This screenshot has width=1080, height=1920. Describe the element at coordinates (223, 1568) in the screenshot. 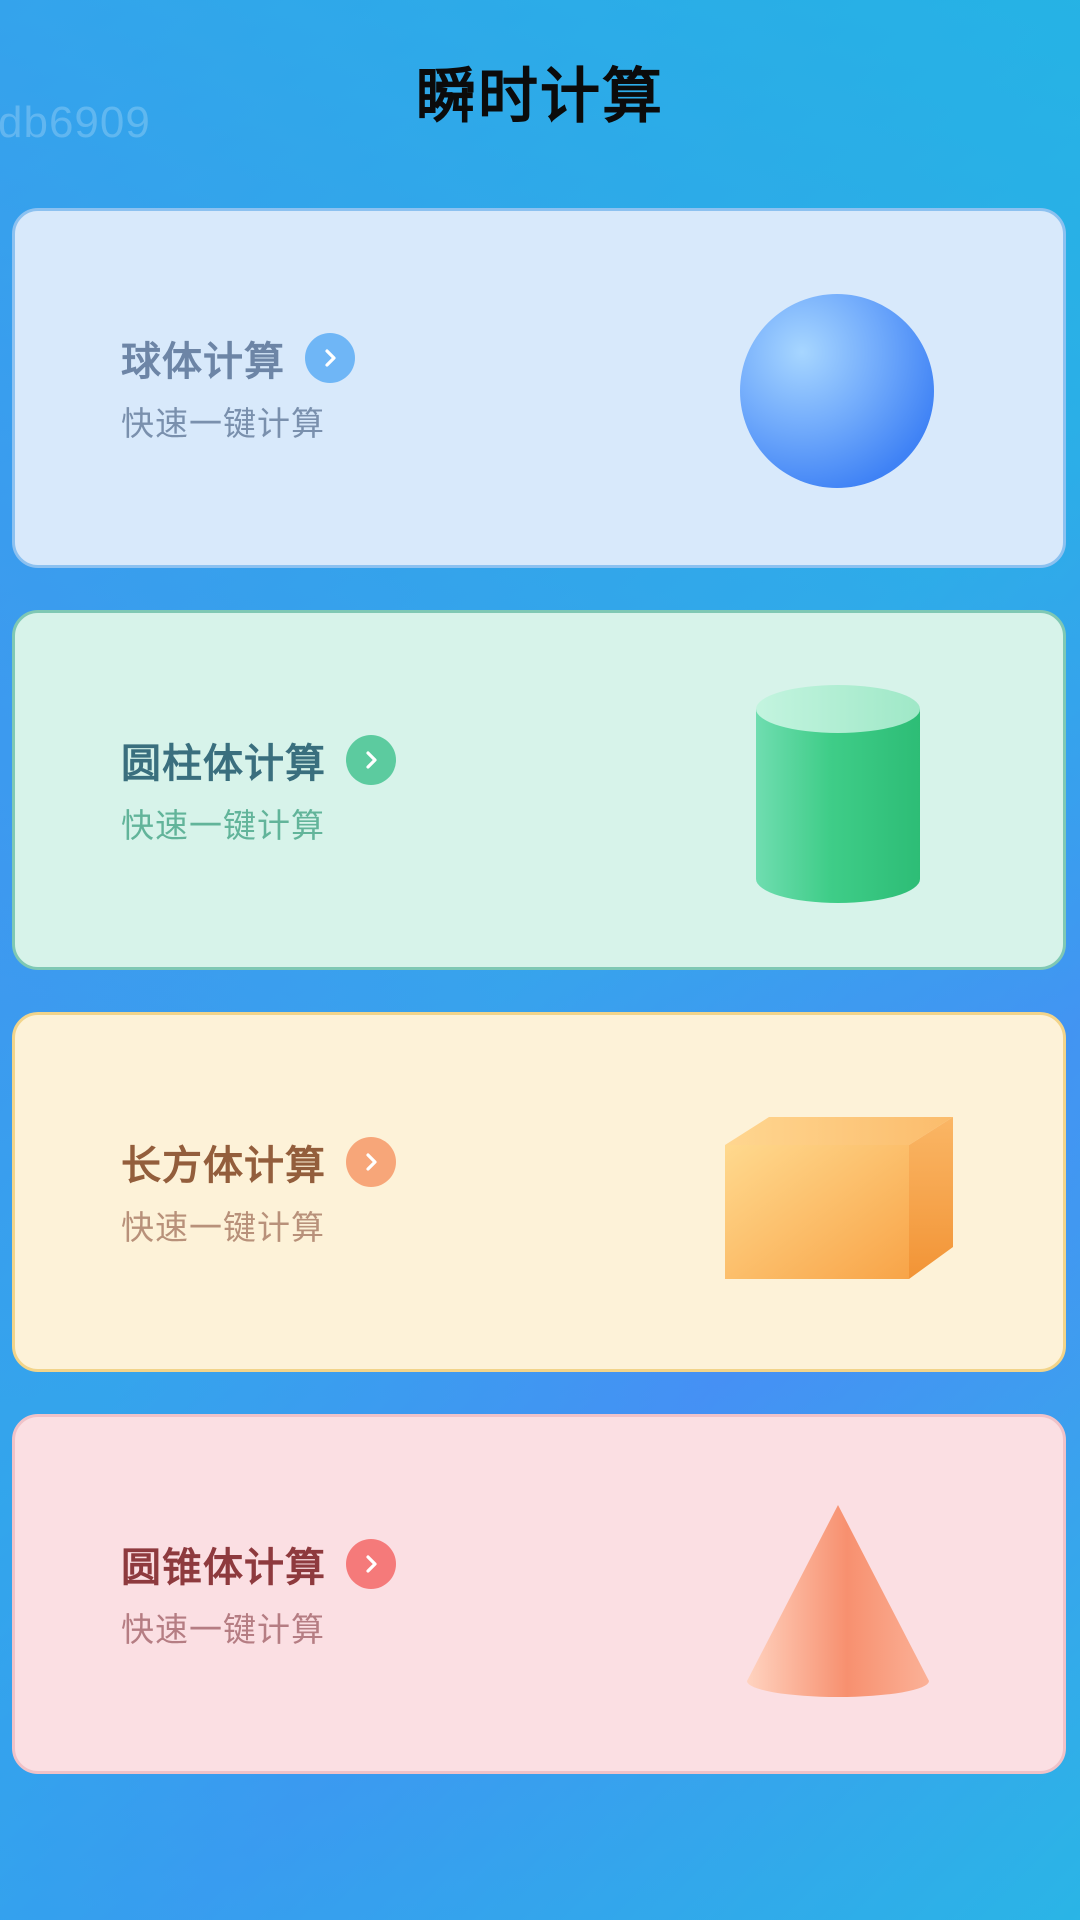

I see `card-title: 圆锥体计算` at that location.